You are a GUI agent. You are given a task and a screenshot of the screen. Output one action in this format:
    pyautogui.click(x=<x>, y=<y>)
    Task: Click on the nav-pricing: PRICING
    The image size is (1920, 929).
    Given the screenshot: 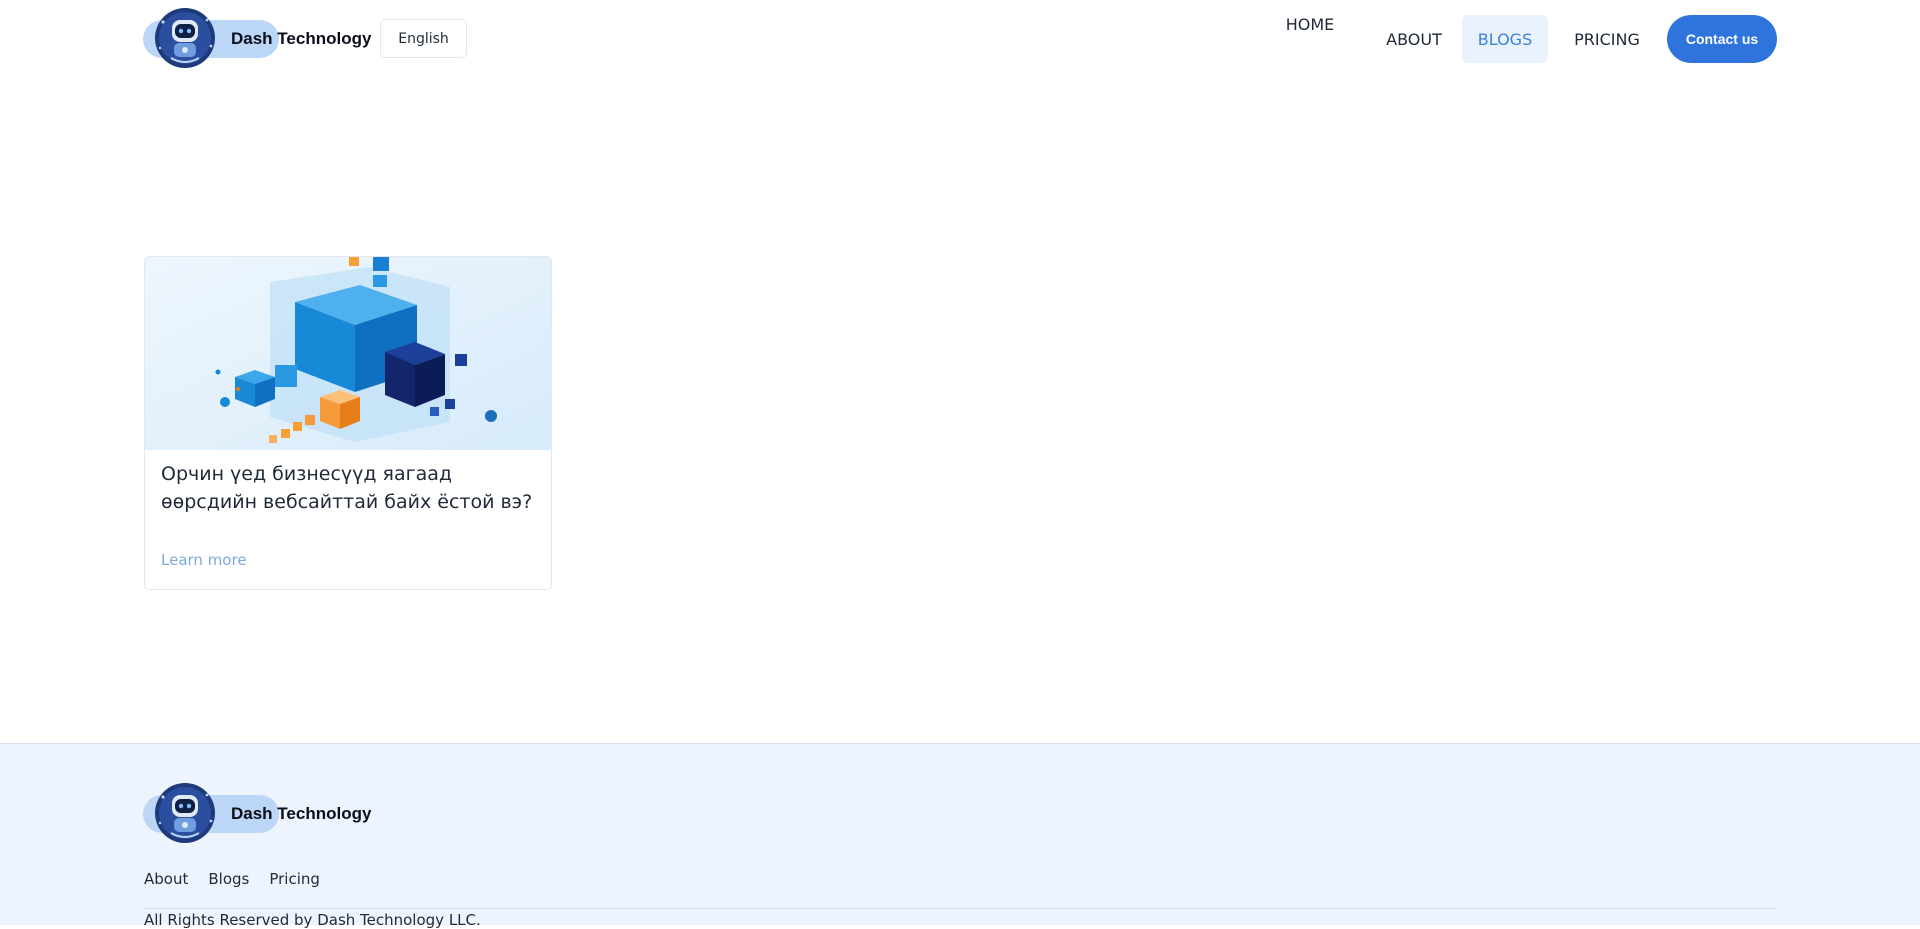 What is the action you would take?
    pyautogui.click(x=1607, y=39)
    